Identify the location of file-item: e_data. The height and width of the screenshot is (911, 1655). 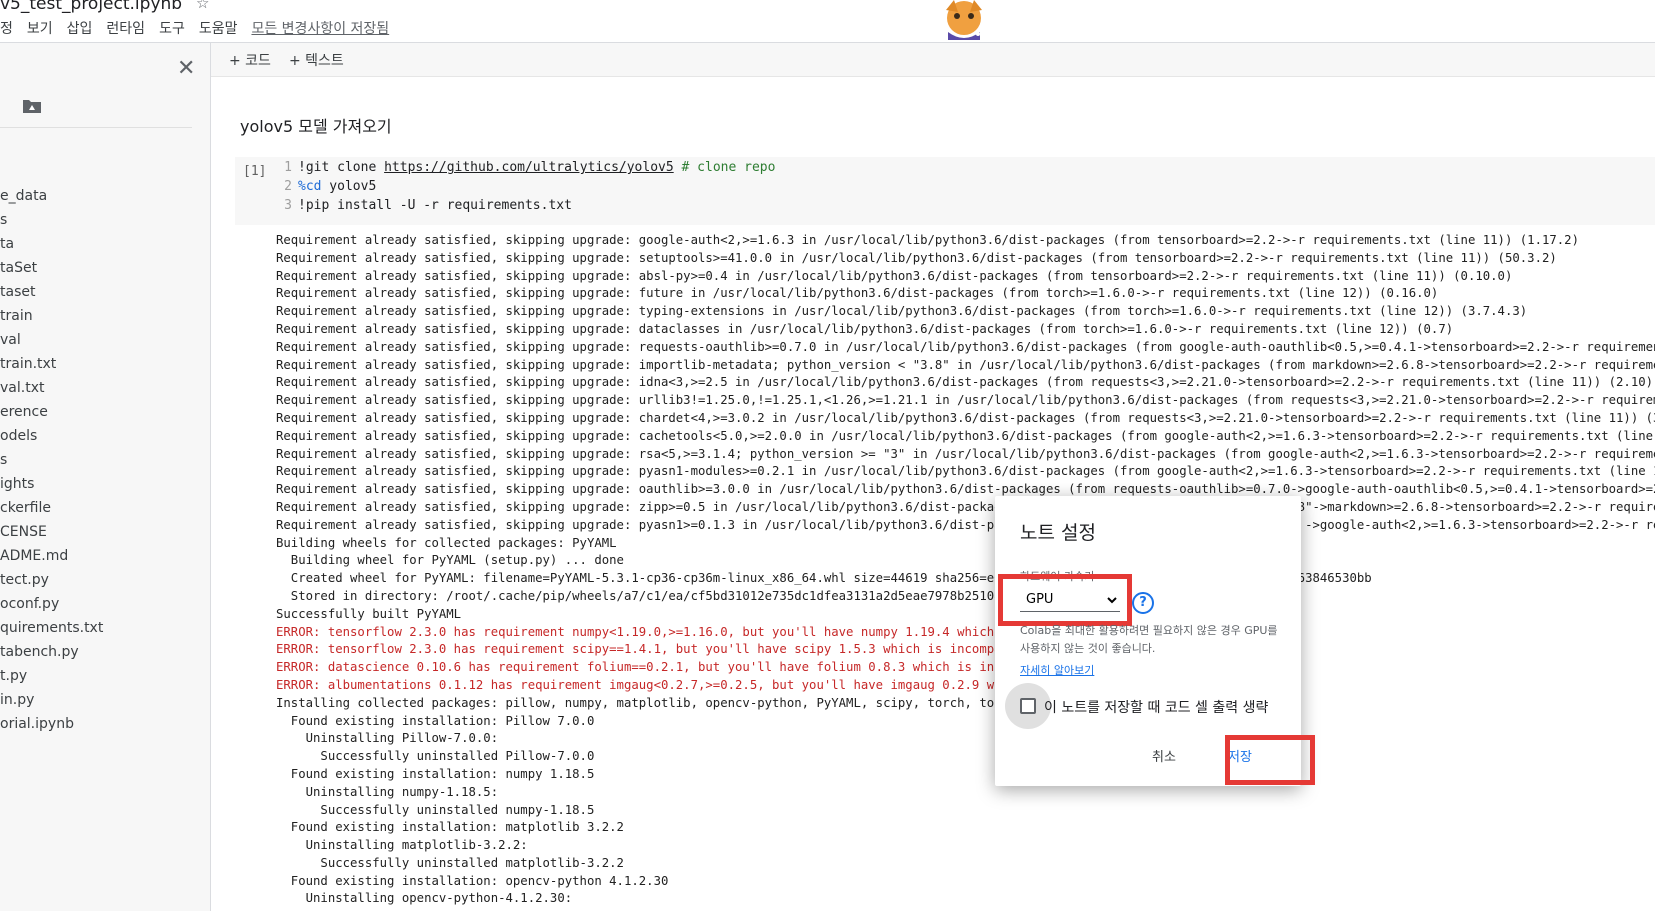
(51, 196).